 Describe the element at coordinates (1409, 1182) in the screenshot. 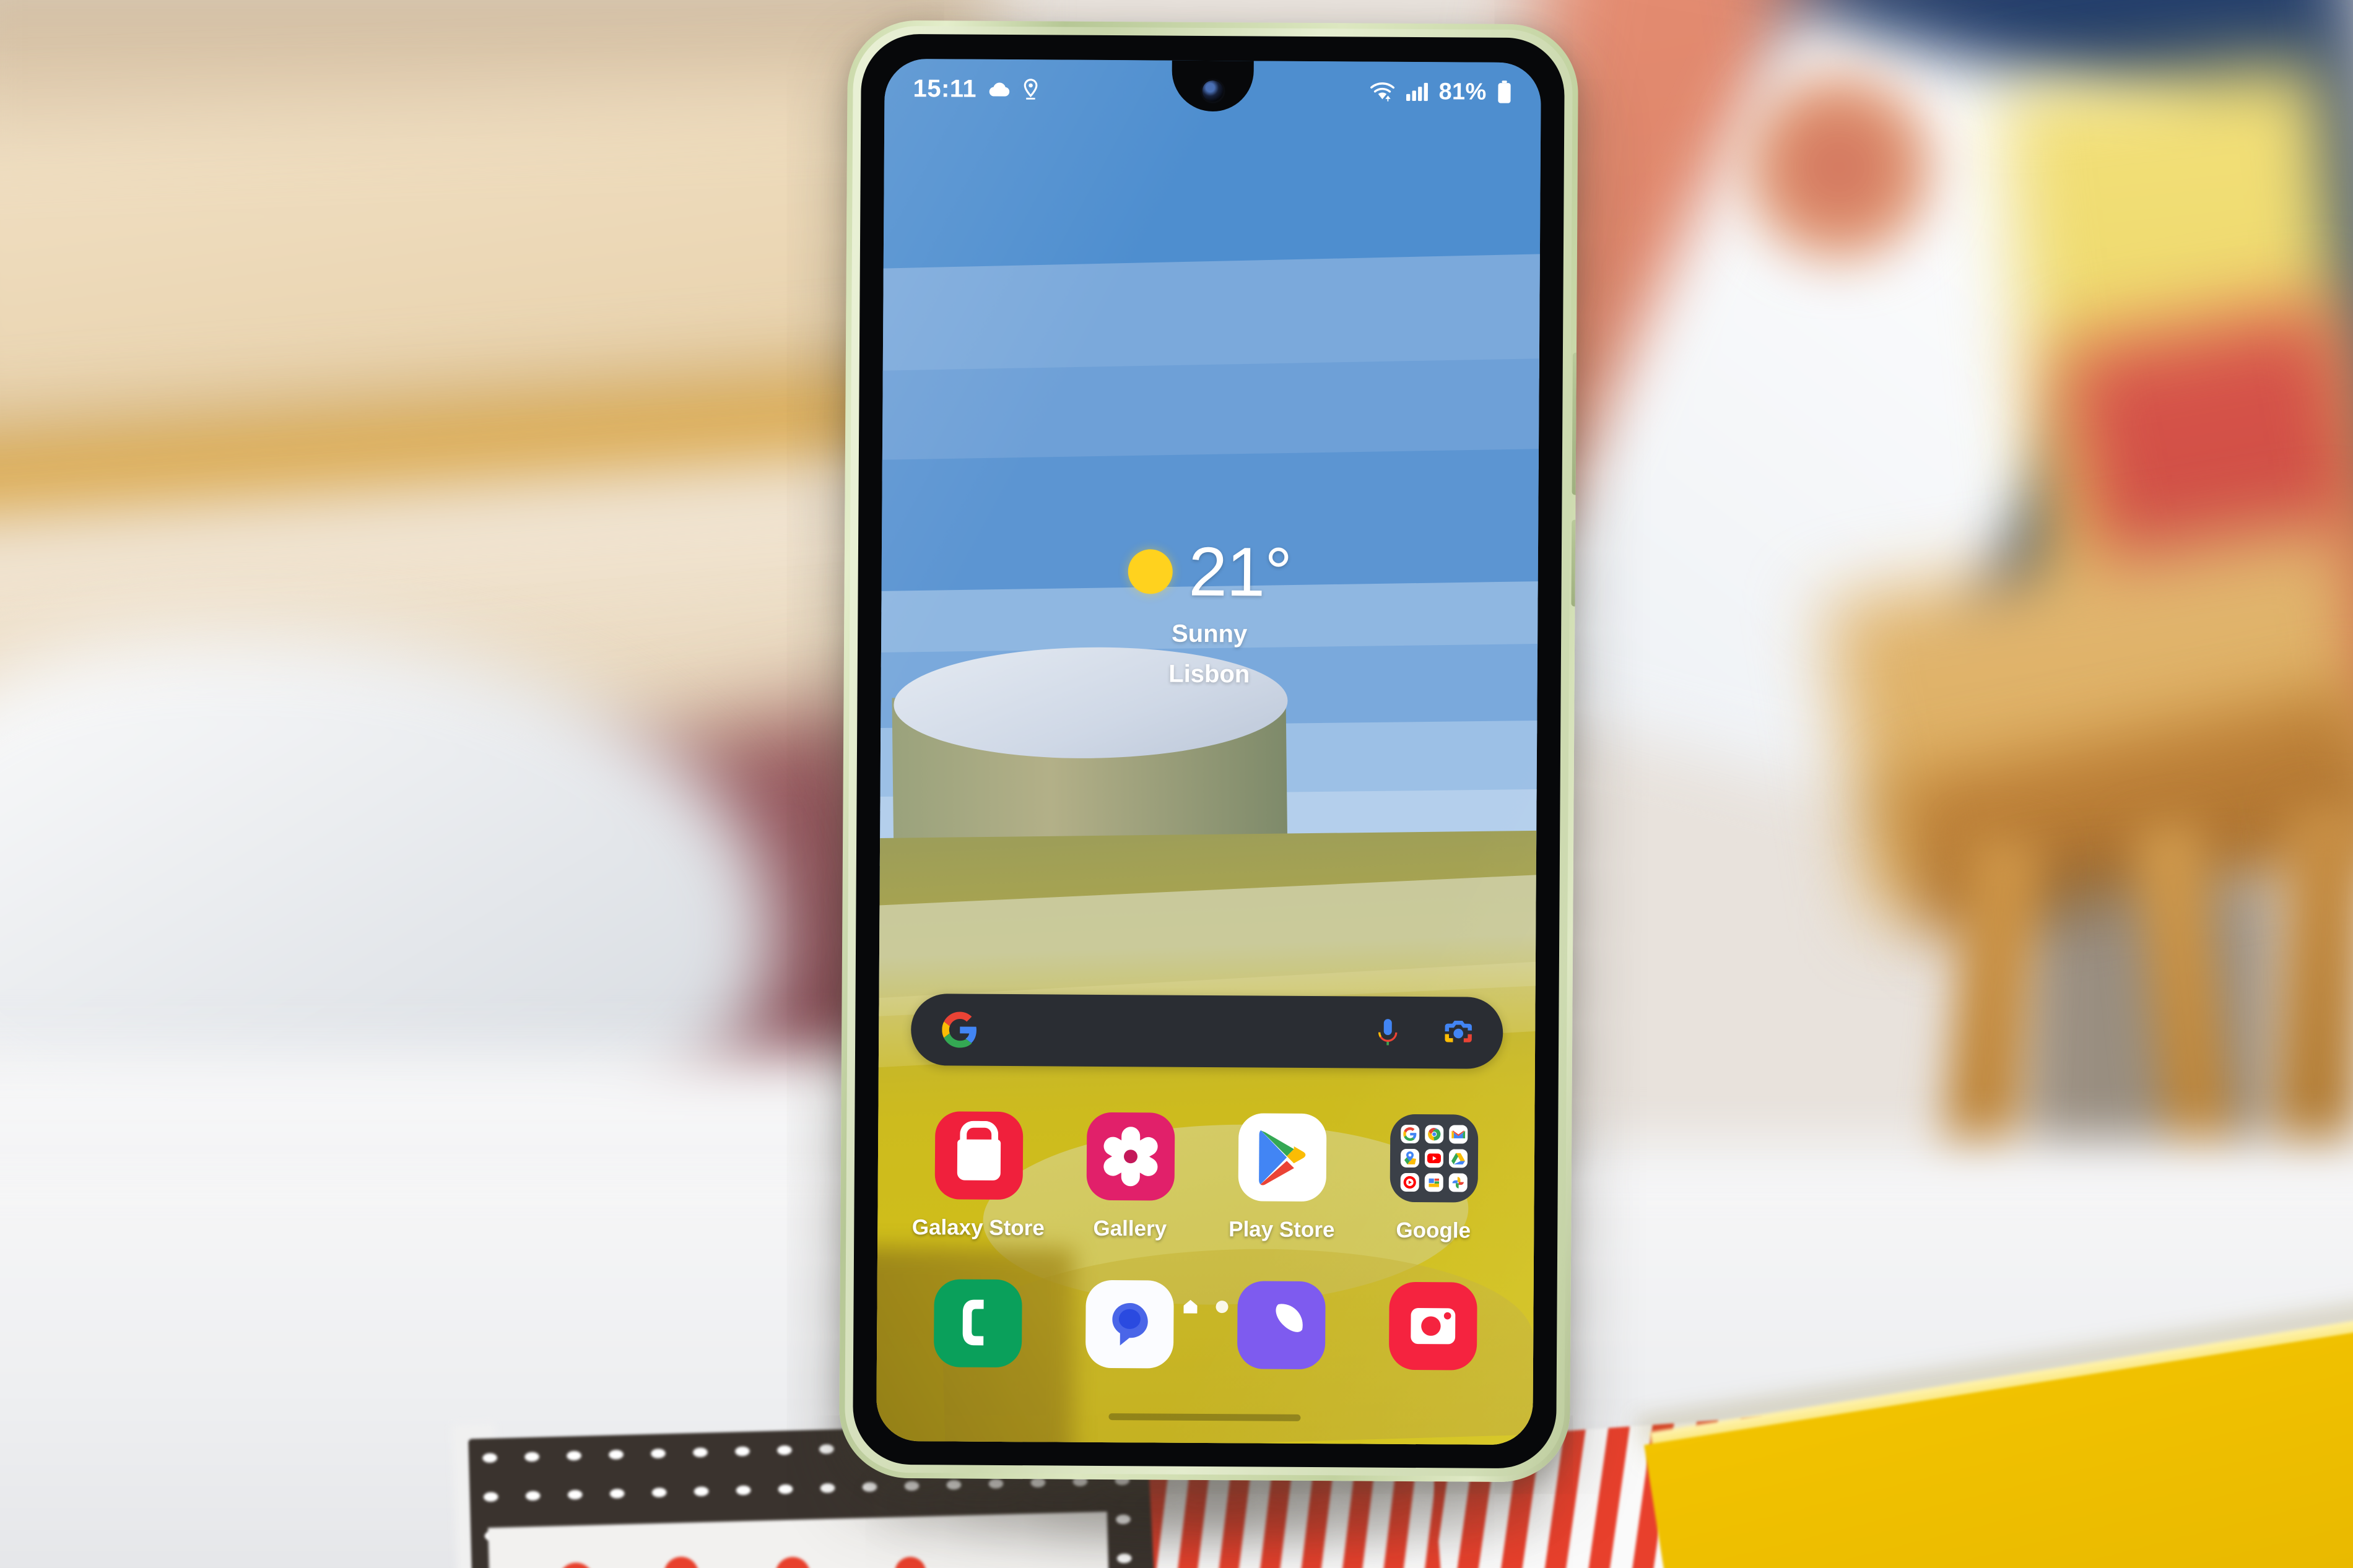

I see `youtube-music-icon` at that location.